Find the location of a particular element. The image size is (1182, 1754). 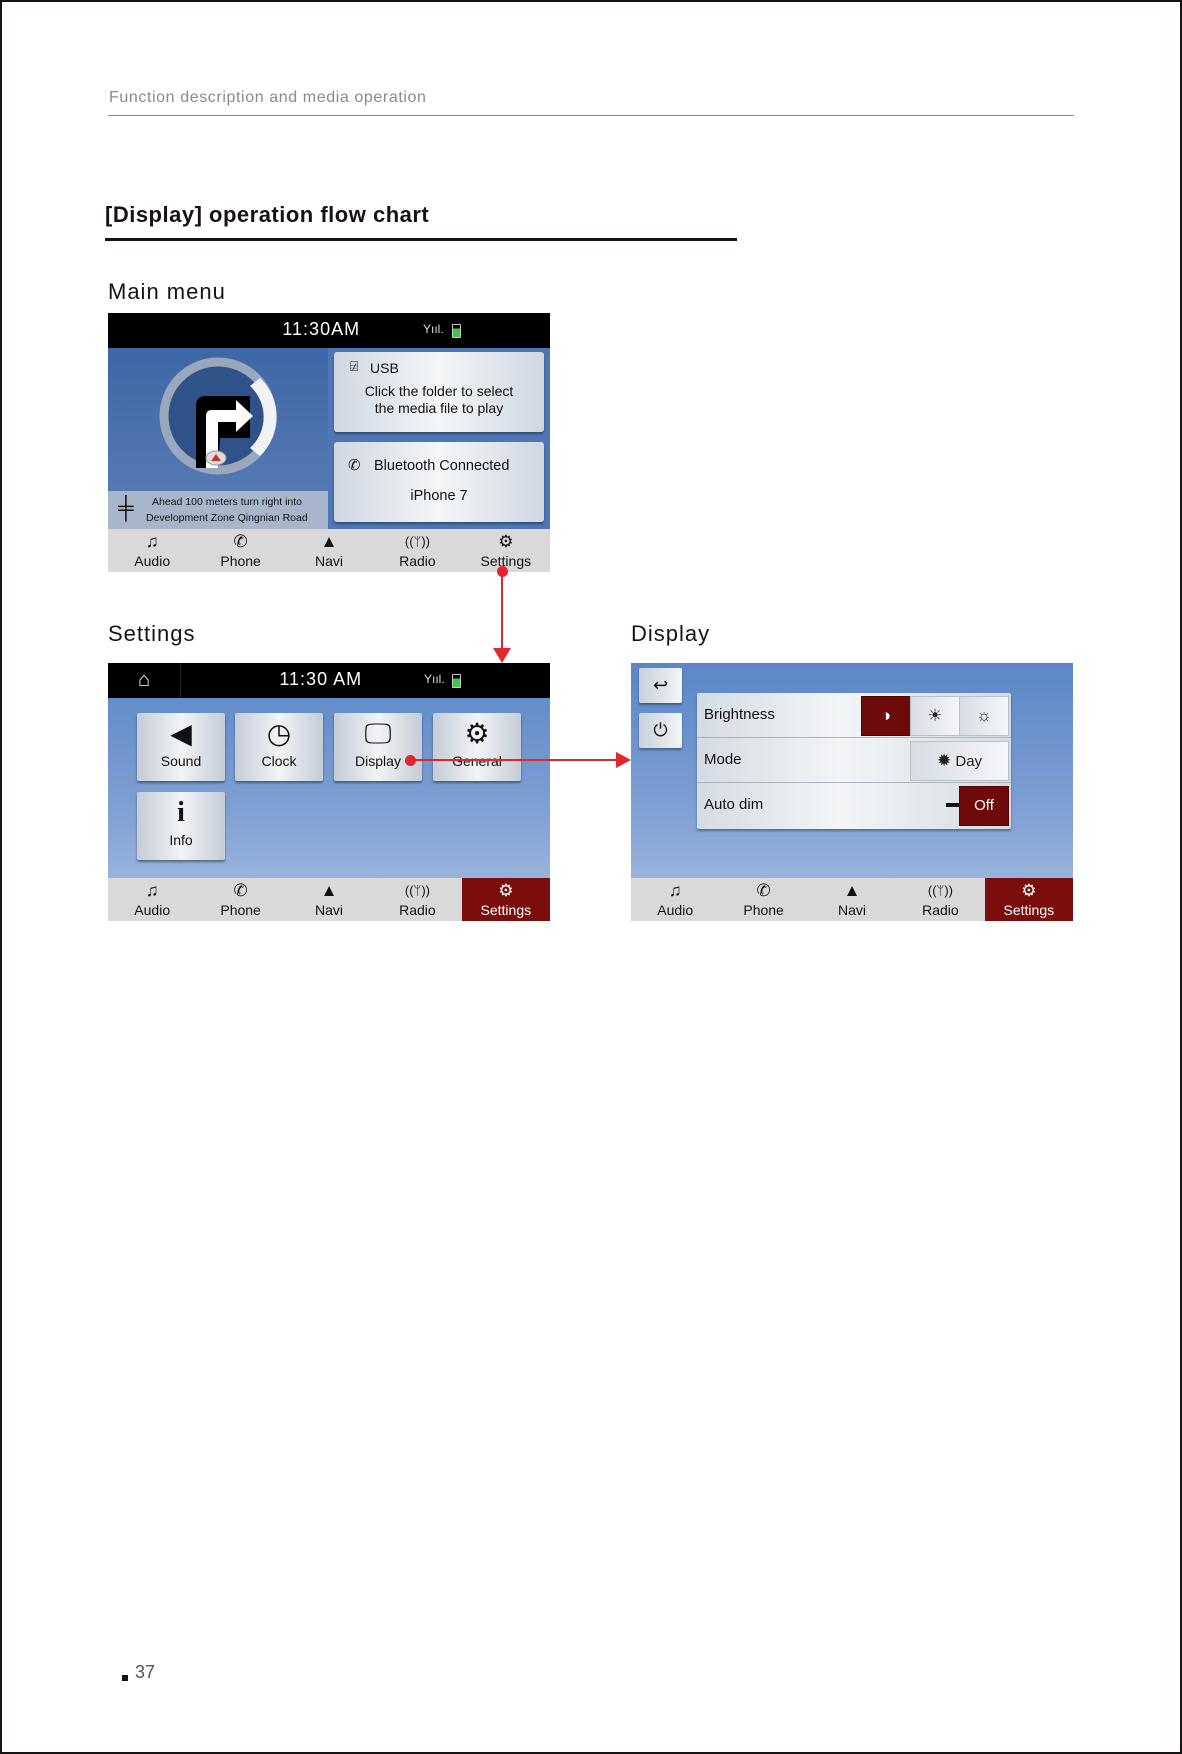

brightness-medium-button: ☀ is located at coordinates (935, 716).